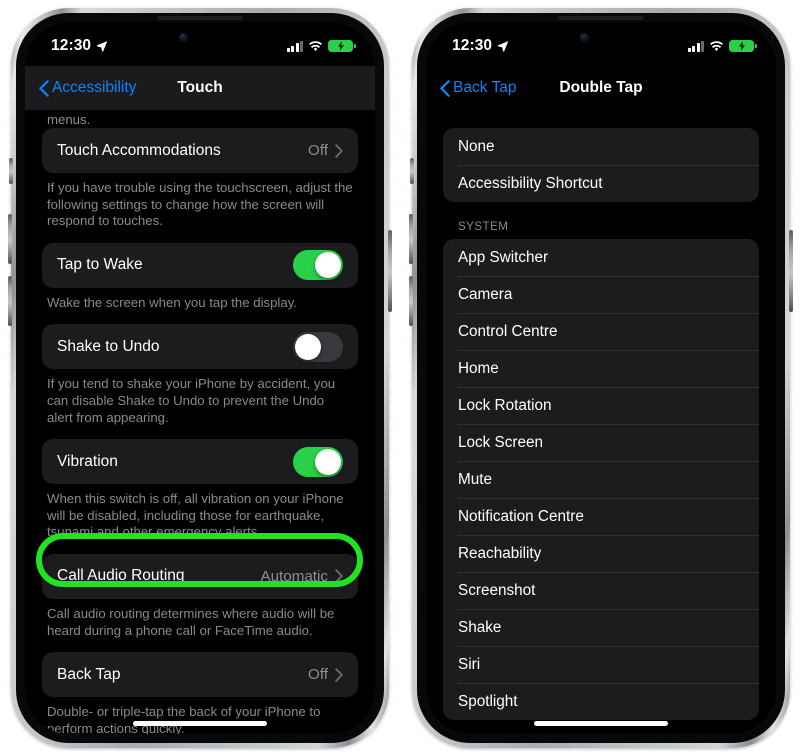  I want to click on back-button-accessibility: Accessibility, so click(87, 88).